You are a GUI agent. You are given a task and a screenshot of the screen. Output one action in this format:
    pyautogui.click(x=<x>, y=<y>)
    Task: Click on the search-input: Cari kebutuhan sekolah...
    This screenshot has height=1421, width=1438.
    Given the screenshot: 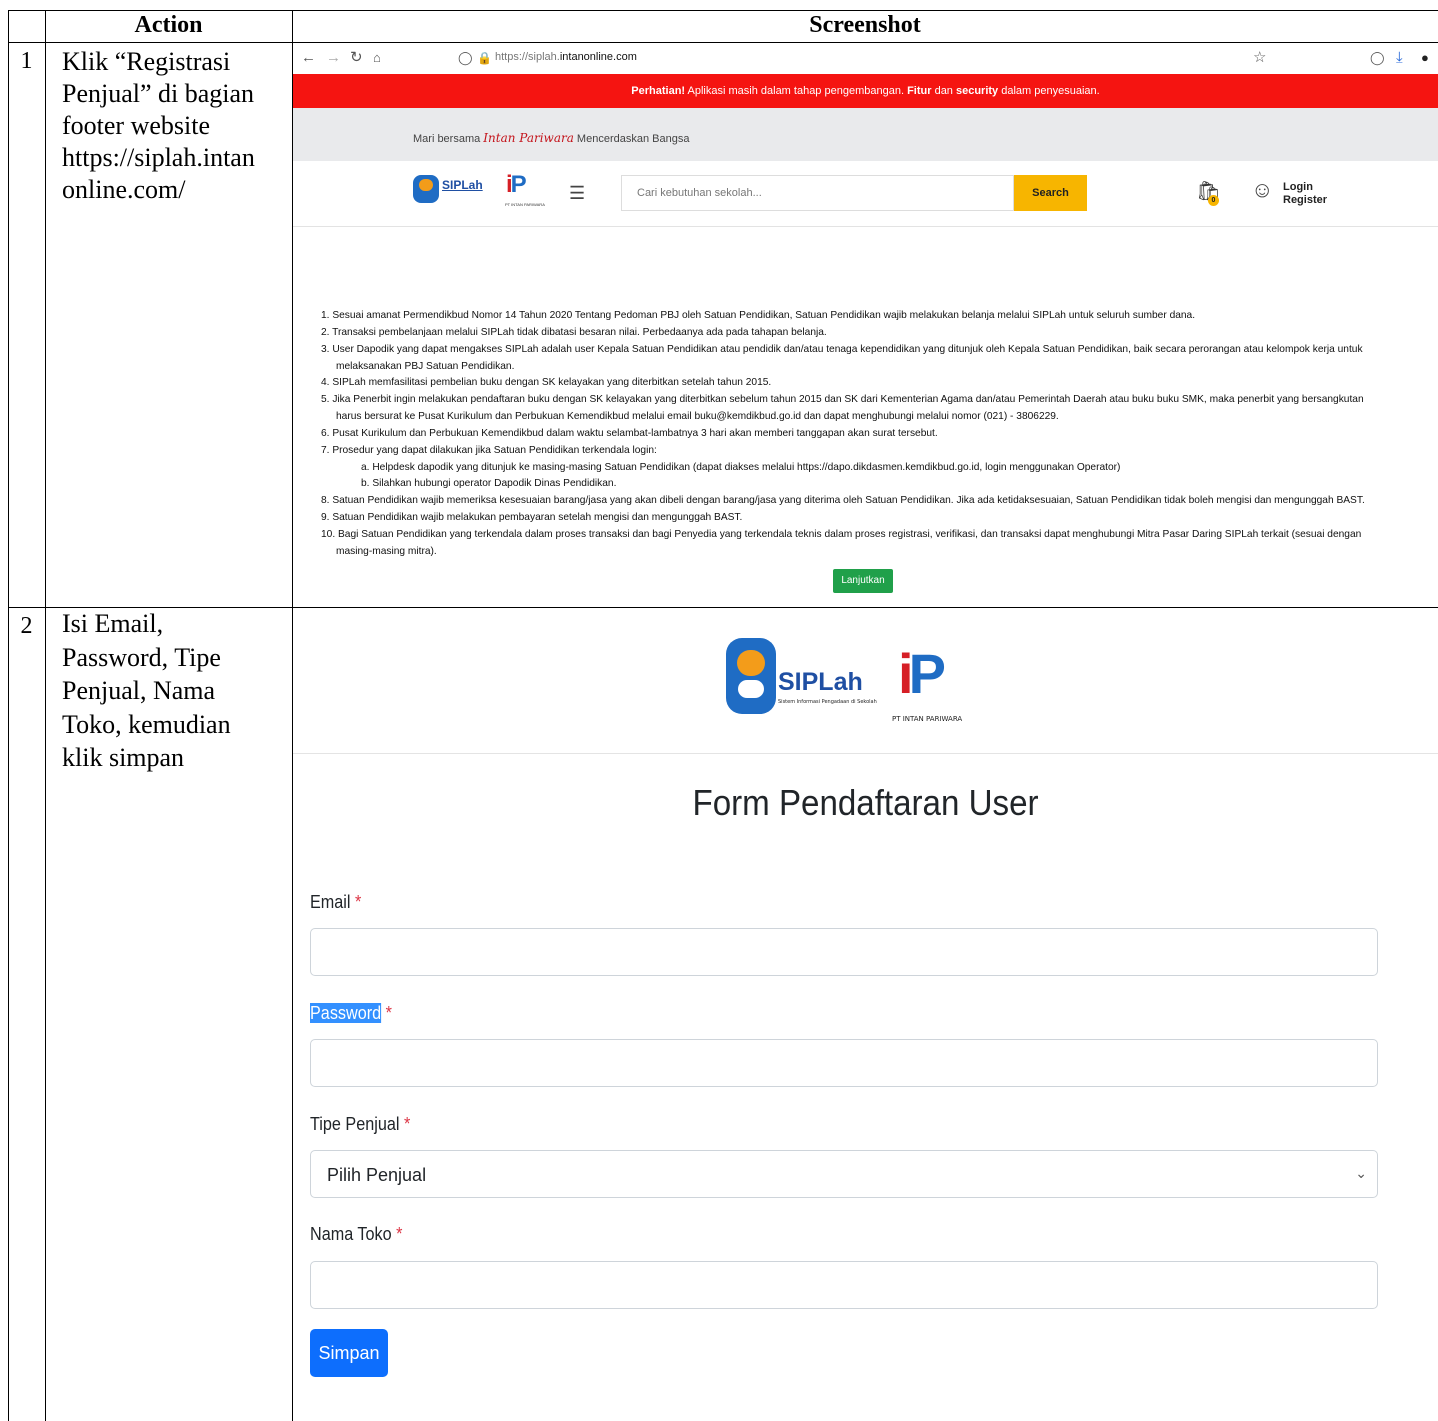 What is the action you would take?
    pyautogui.click(x=817, y=193)
    